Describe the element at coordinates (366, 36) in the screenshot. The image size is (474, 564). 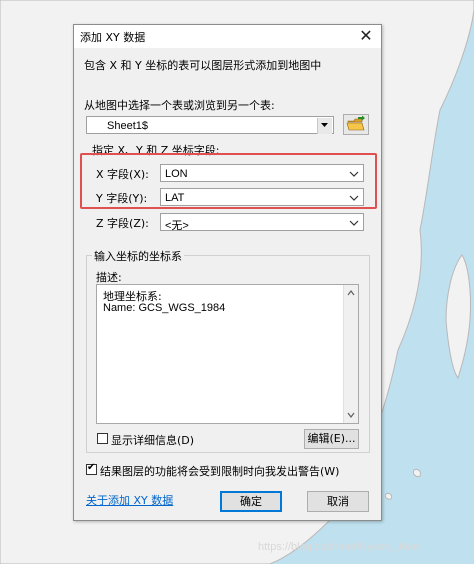
I see `close-button: ✕` at that location.